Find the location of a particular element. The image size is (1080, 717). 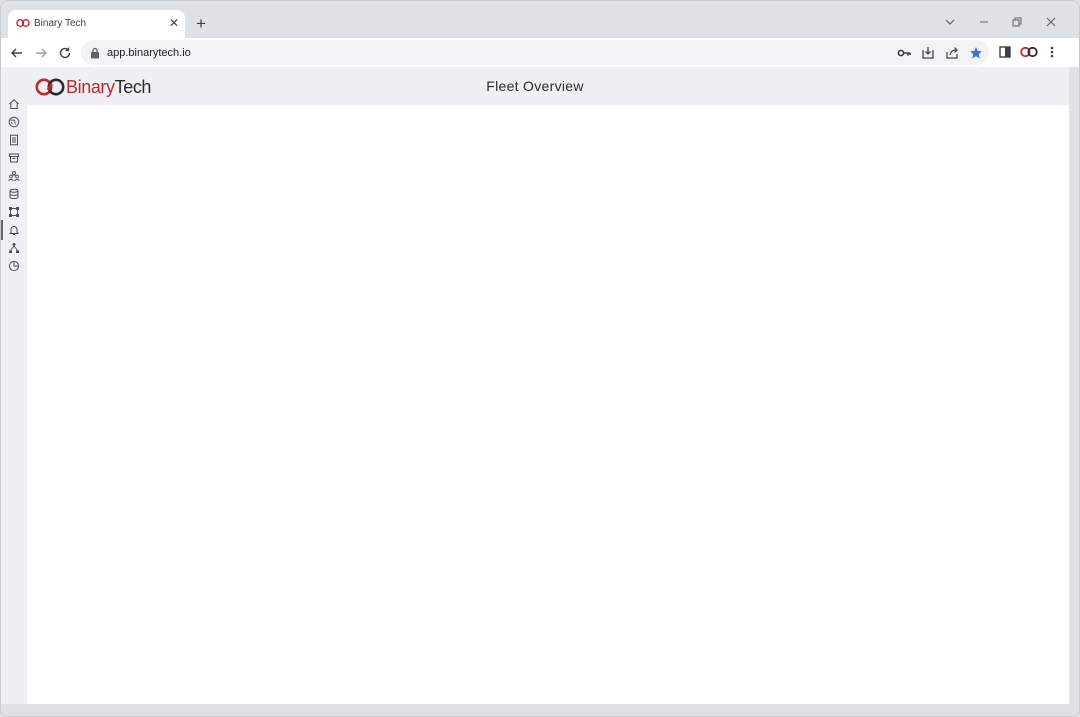

bell-icon is located at coordinates (11, 230).